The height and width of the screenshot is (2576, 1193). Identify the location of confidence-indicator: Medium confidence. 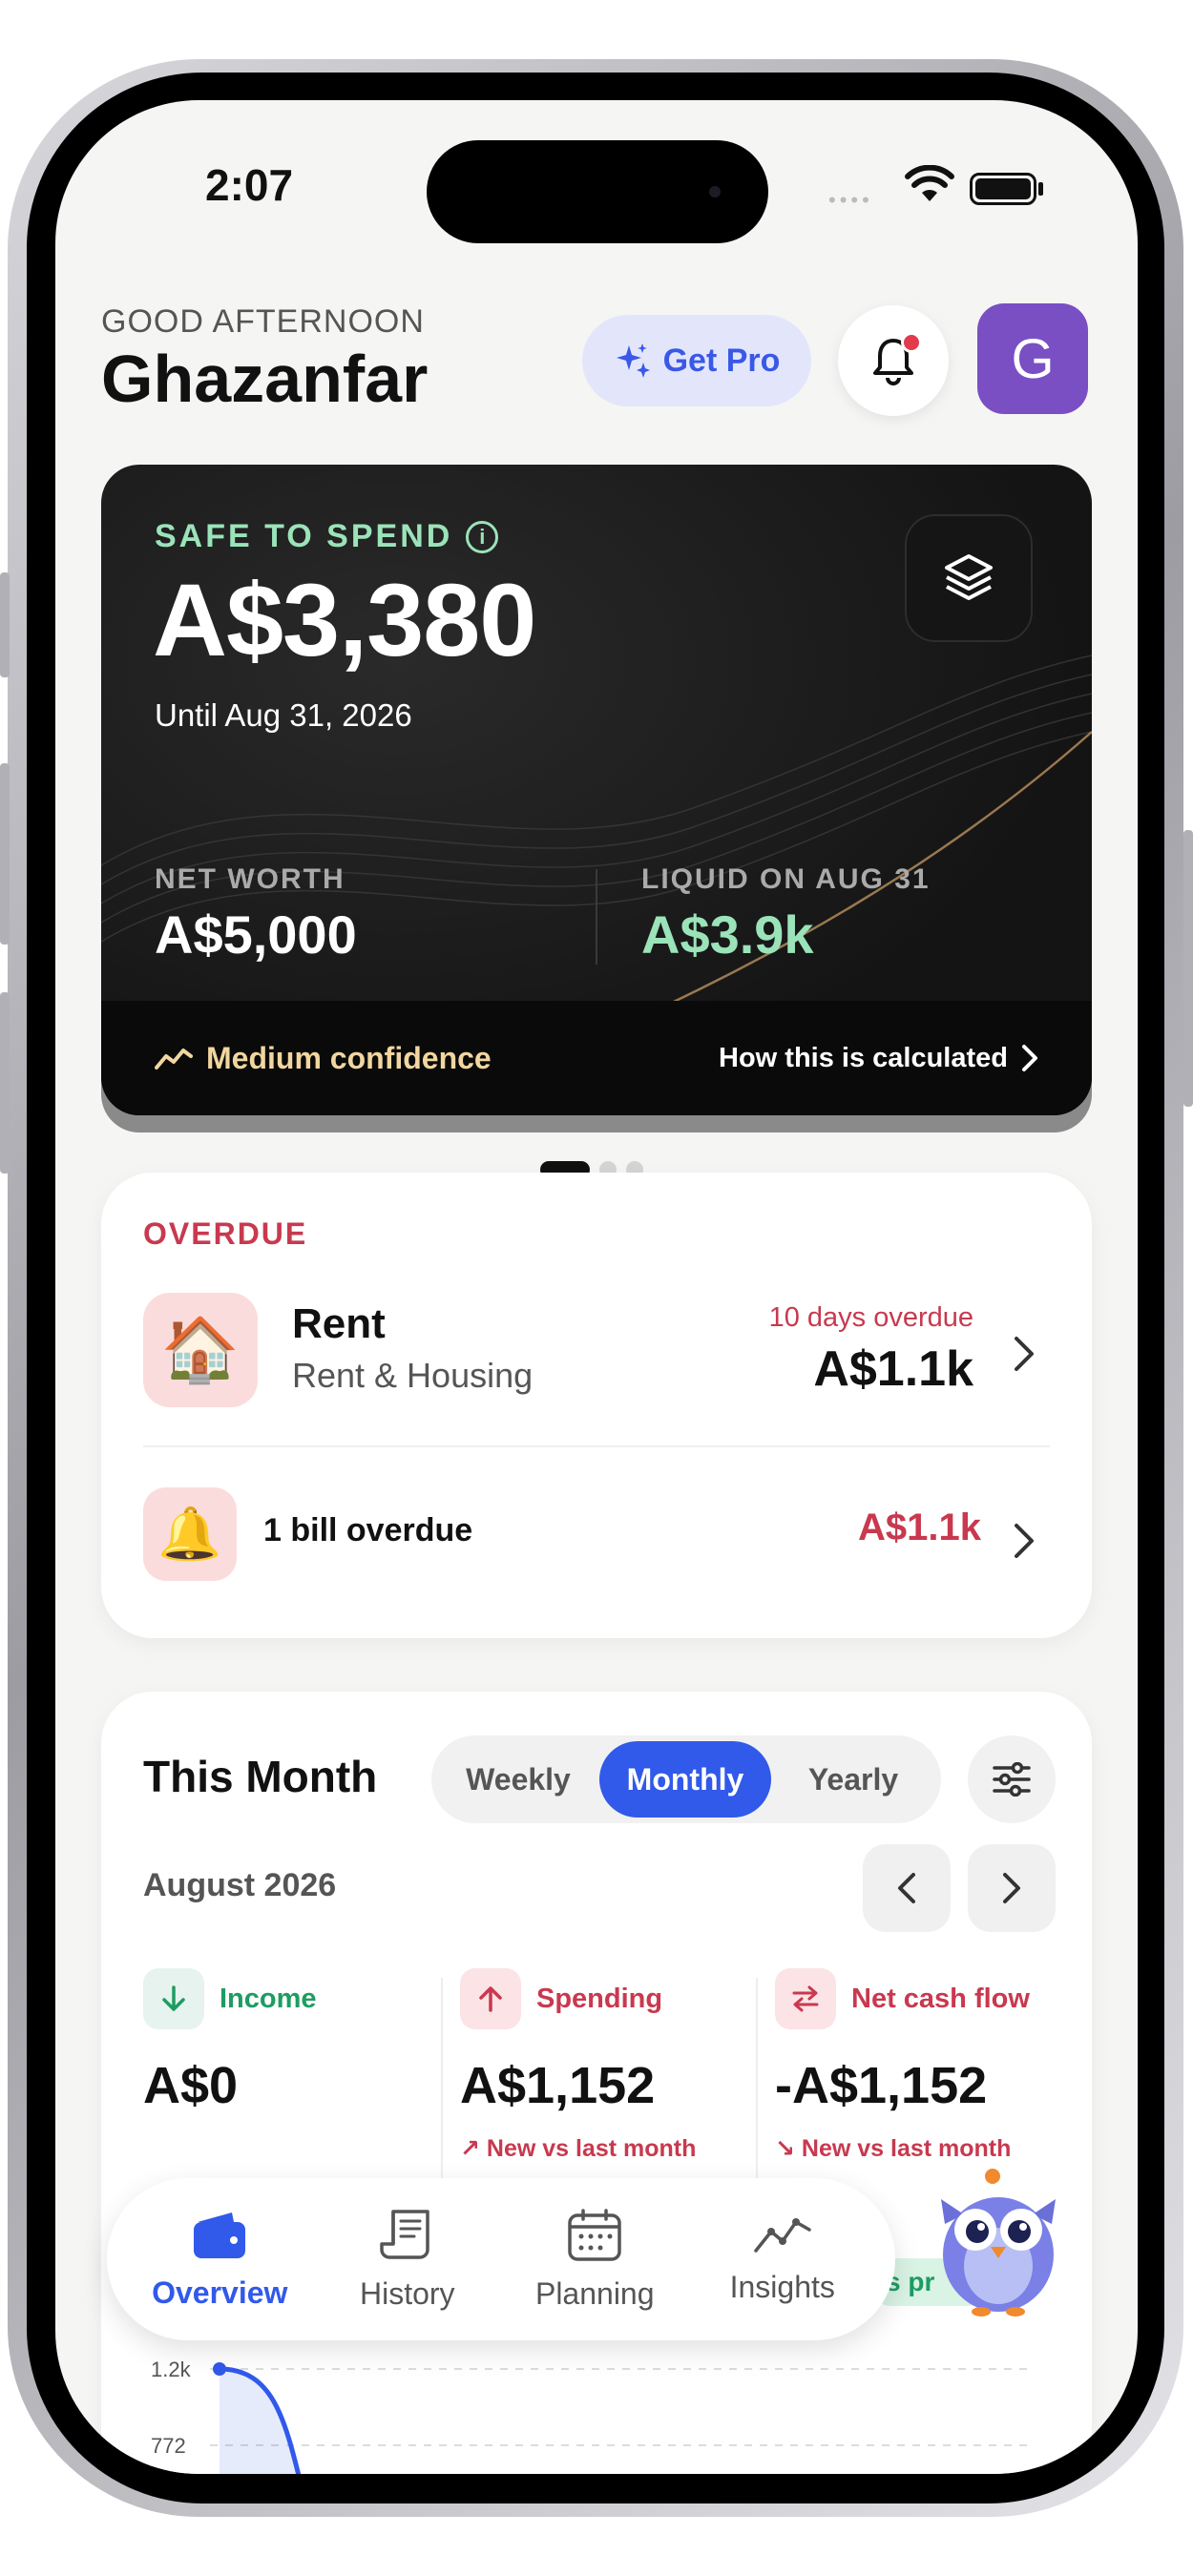
(324, 1058).